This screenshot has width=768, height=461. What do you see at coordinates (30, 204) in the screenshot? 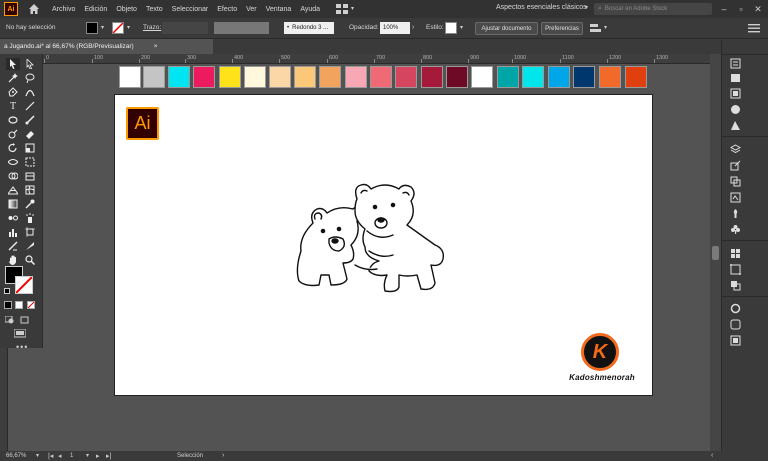
I see `eyedropper-tool-icon` at bounding box center [30, 204].